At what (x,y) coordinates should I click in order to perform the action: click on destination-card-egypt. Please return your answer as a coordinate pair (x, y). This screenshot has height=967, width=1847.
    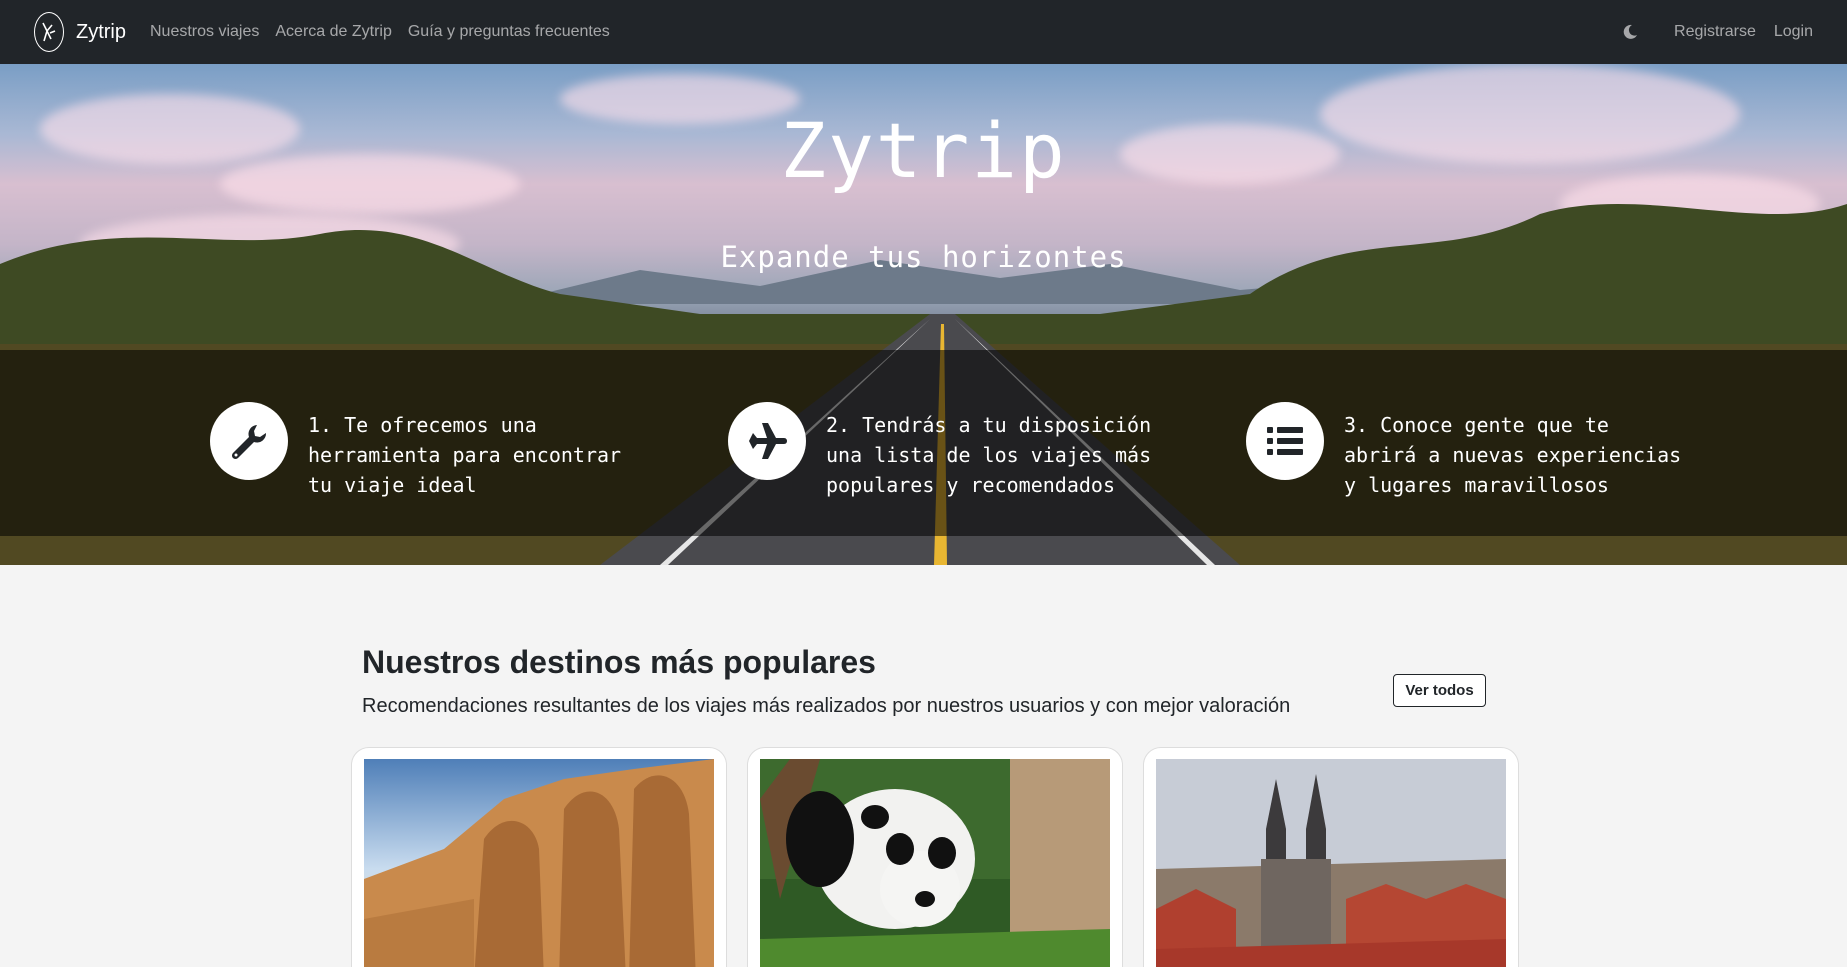
    Looking at the image, I should click on (539, 857).